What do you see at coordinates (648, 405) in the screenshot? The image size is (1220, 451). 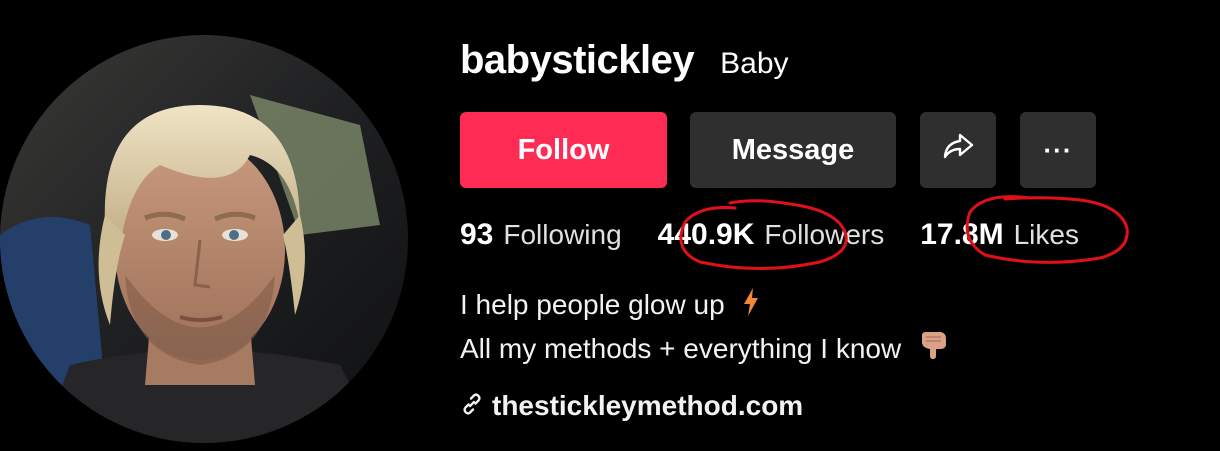 I see `link-text: thestickleymethod.com` at bounding box center [648, 405].